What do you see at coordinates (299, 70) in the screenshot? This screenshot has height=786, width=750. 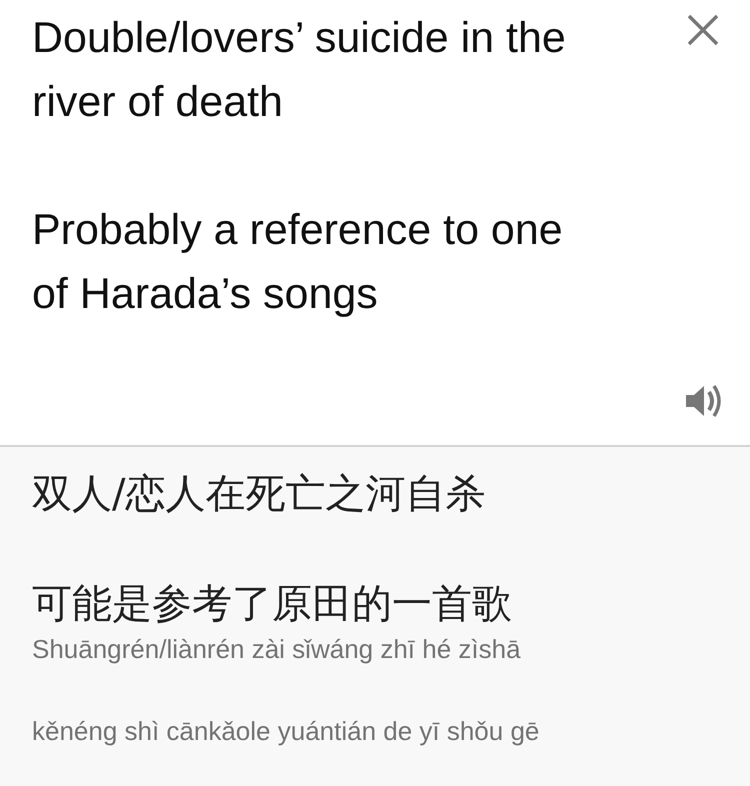 I see `source-text: Double/lovers’ suicide in the river of death` at bounding box center [299, 70].